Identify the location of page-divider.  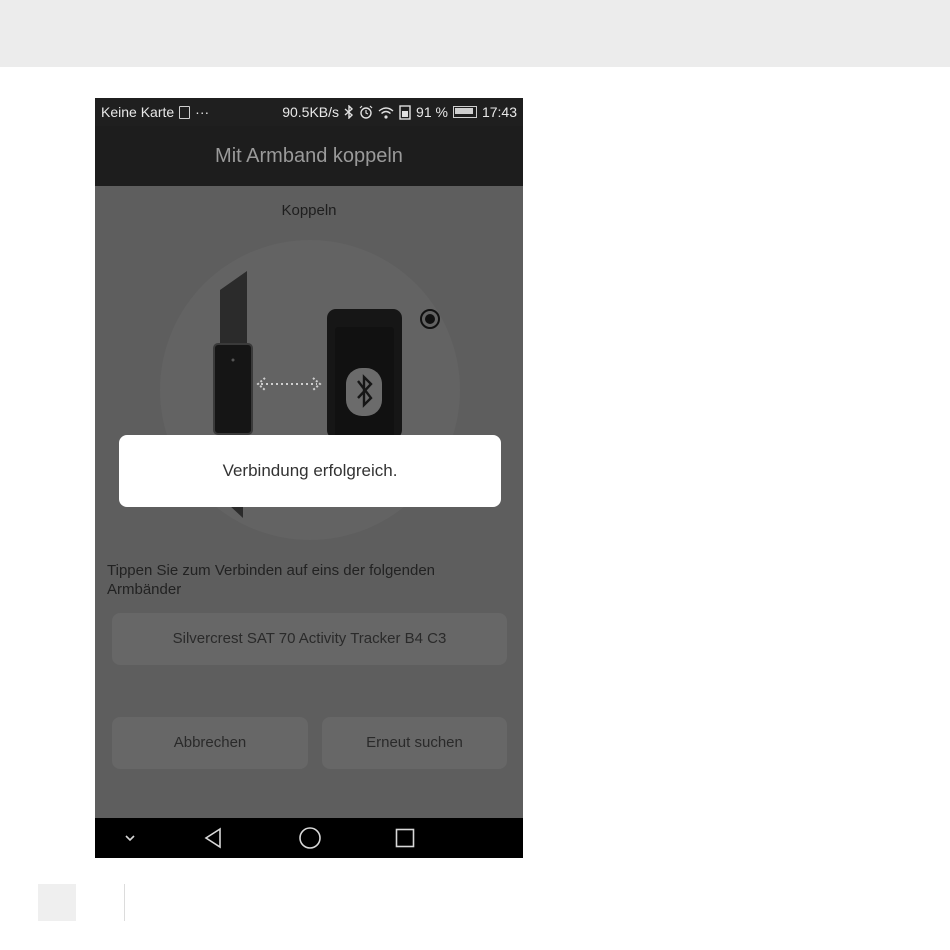
(124, 902).